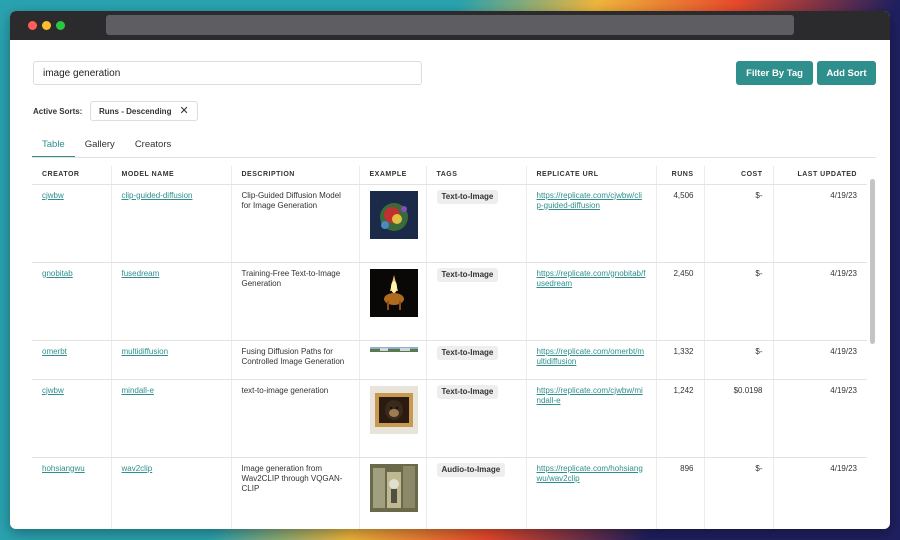  What do you see at coordinates (590, 395) in the screenshot?
I see `replicate-url-link: https://replicate.com/cjwbw/mindall-e` at bounding box center [590, 395].